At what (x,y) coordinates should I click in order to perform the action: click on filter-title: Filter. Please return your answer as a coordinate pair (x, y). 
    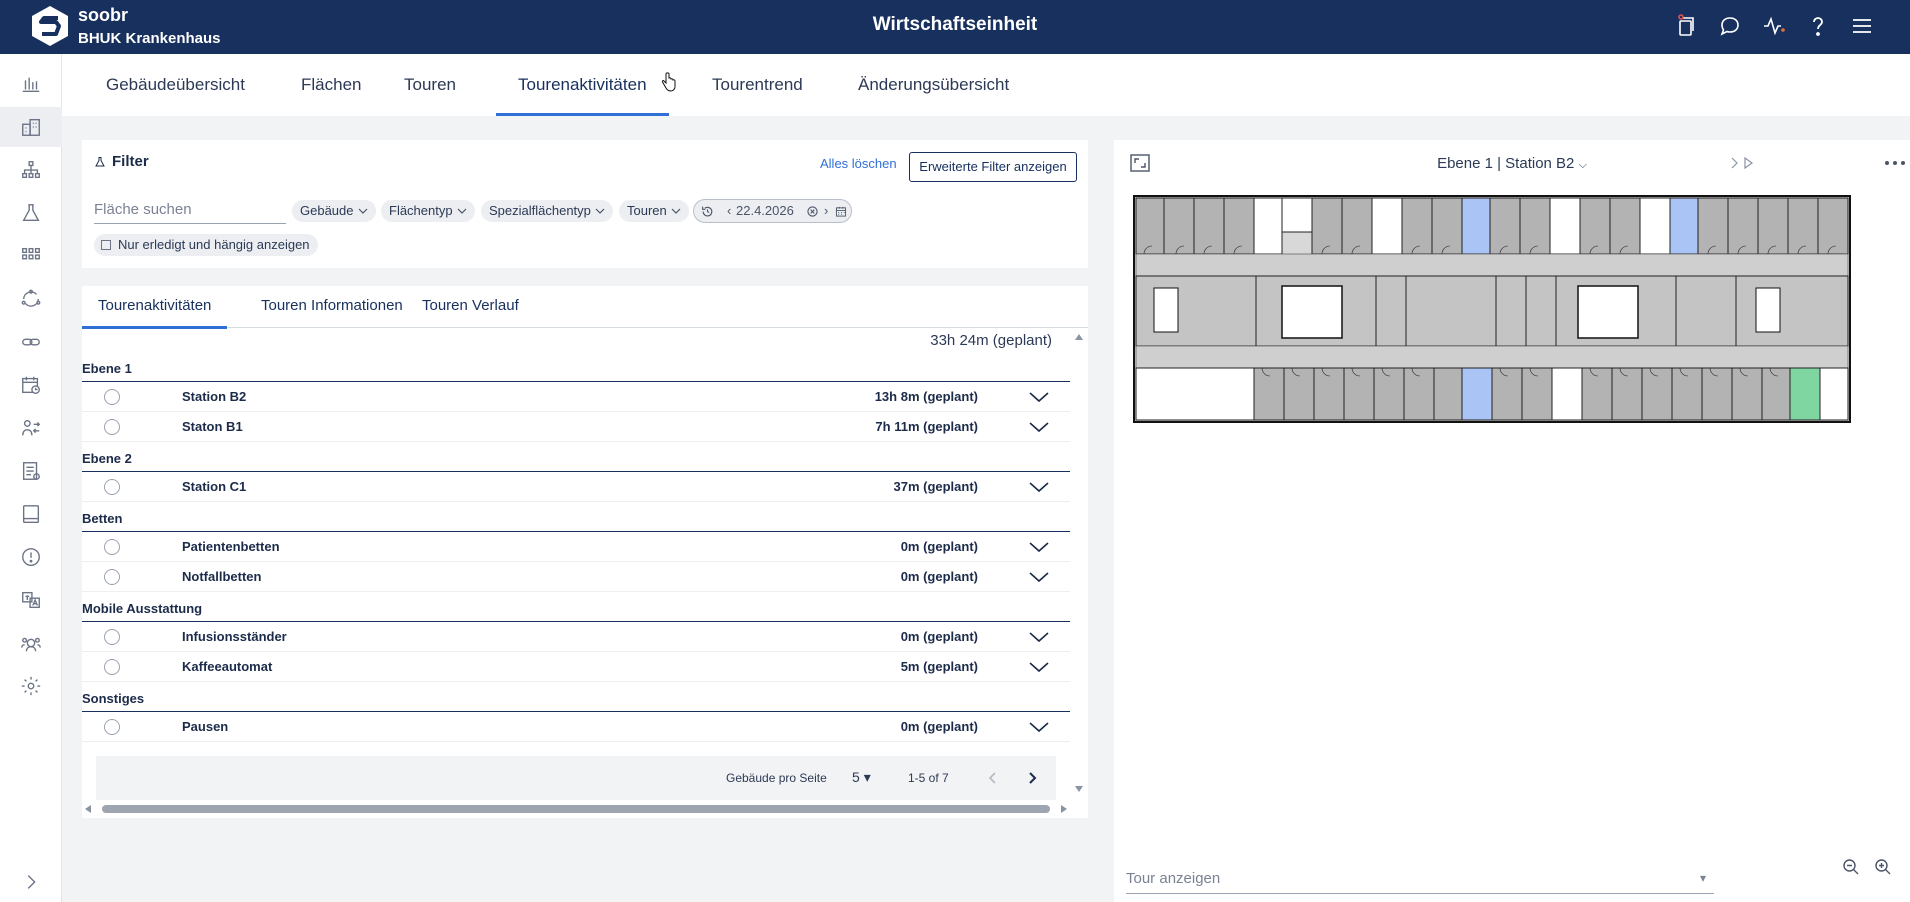
    Looking at the image, I should click on (130, 161).